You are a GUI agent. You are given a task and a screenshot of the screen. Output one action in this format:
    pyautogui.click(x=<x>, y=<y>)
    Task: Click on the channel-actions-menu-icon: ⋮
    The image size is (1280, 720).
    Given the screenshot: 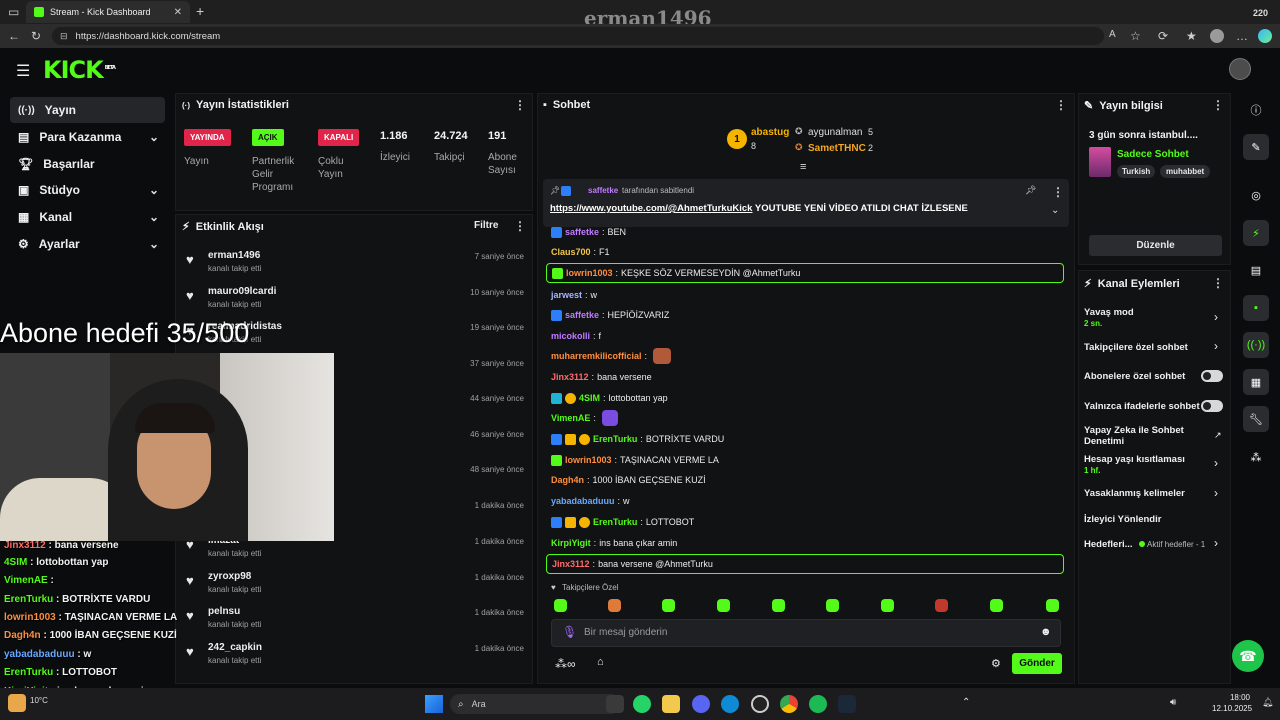 What is the action you would take?
    pyautogui.click(x=1218, y=283)
    